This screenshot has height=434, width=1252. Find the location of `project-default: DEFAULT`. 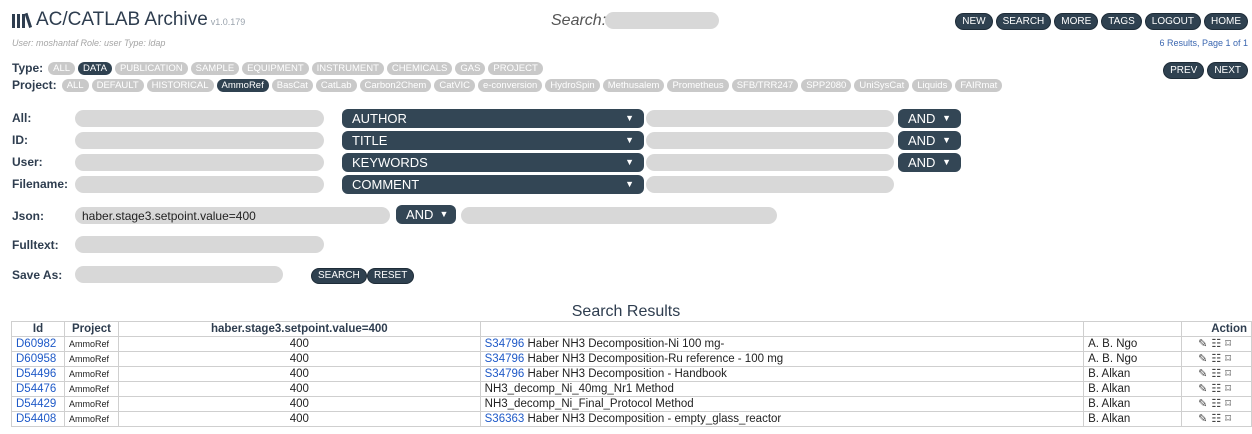

project-default: DEFAULT is located at coordinates (117, 85).